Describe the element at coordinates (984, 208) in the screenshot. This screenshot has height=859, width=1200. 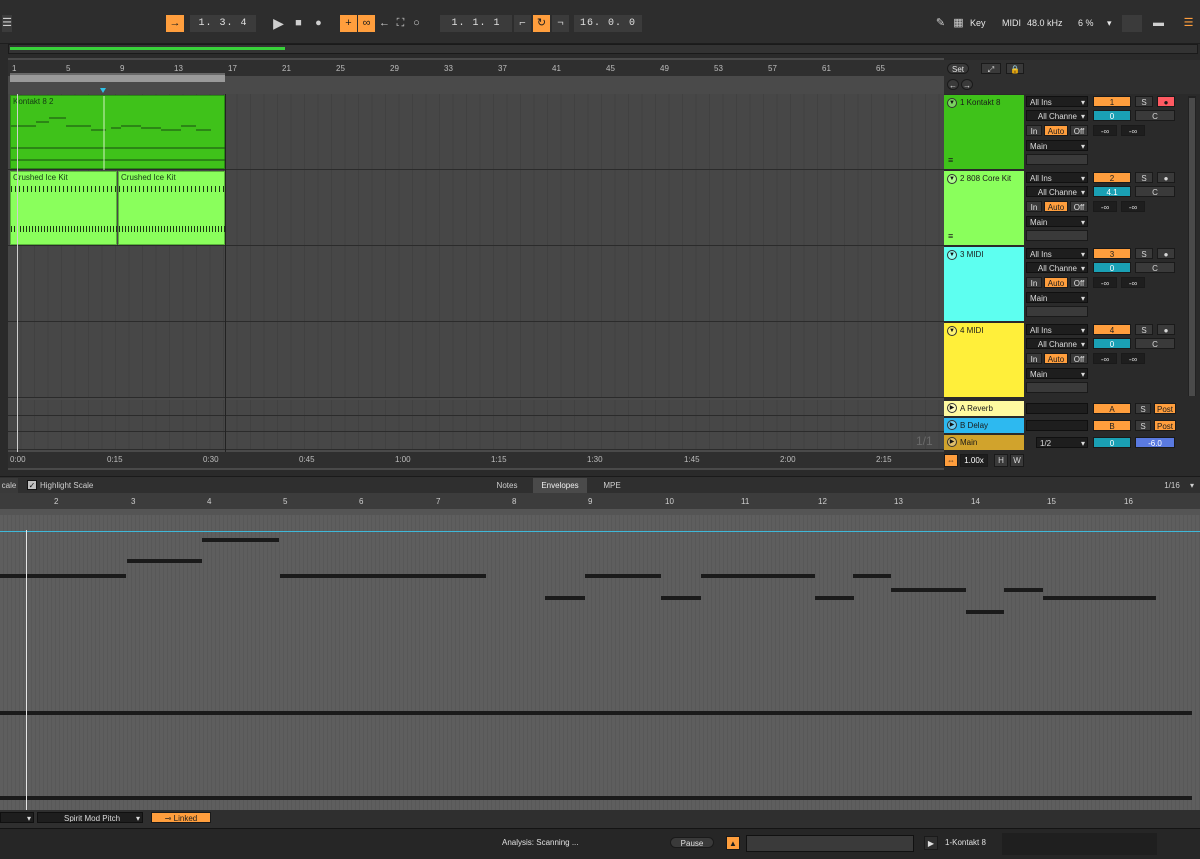
I see `track-header-2: ▼ 2 808 Core Kit ≡` at that location.